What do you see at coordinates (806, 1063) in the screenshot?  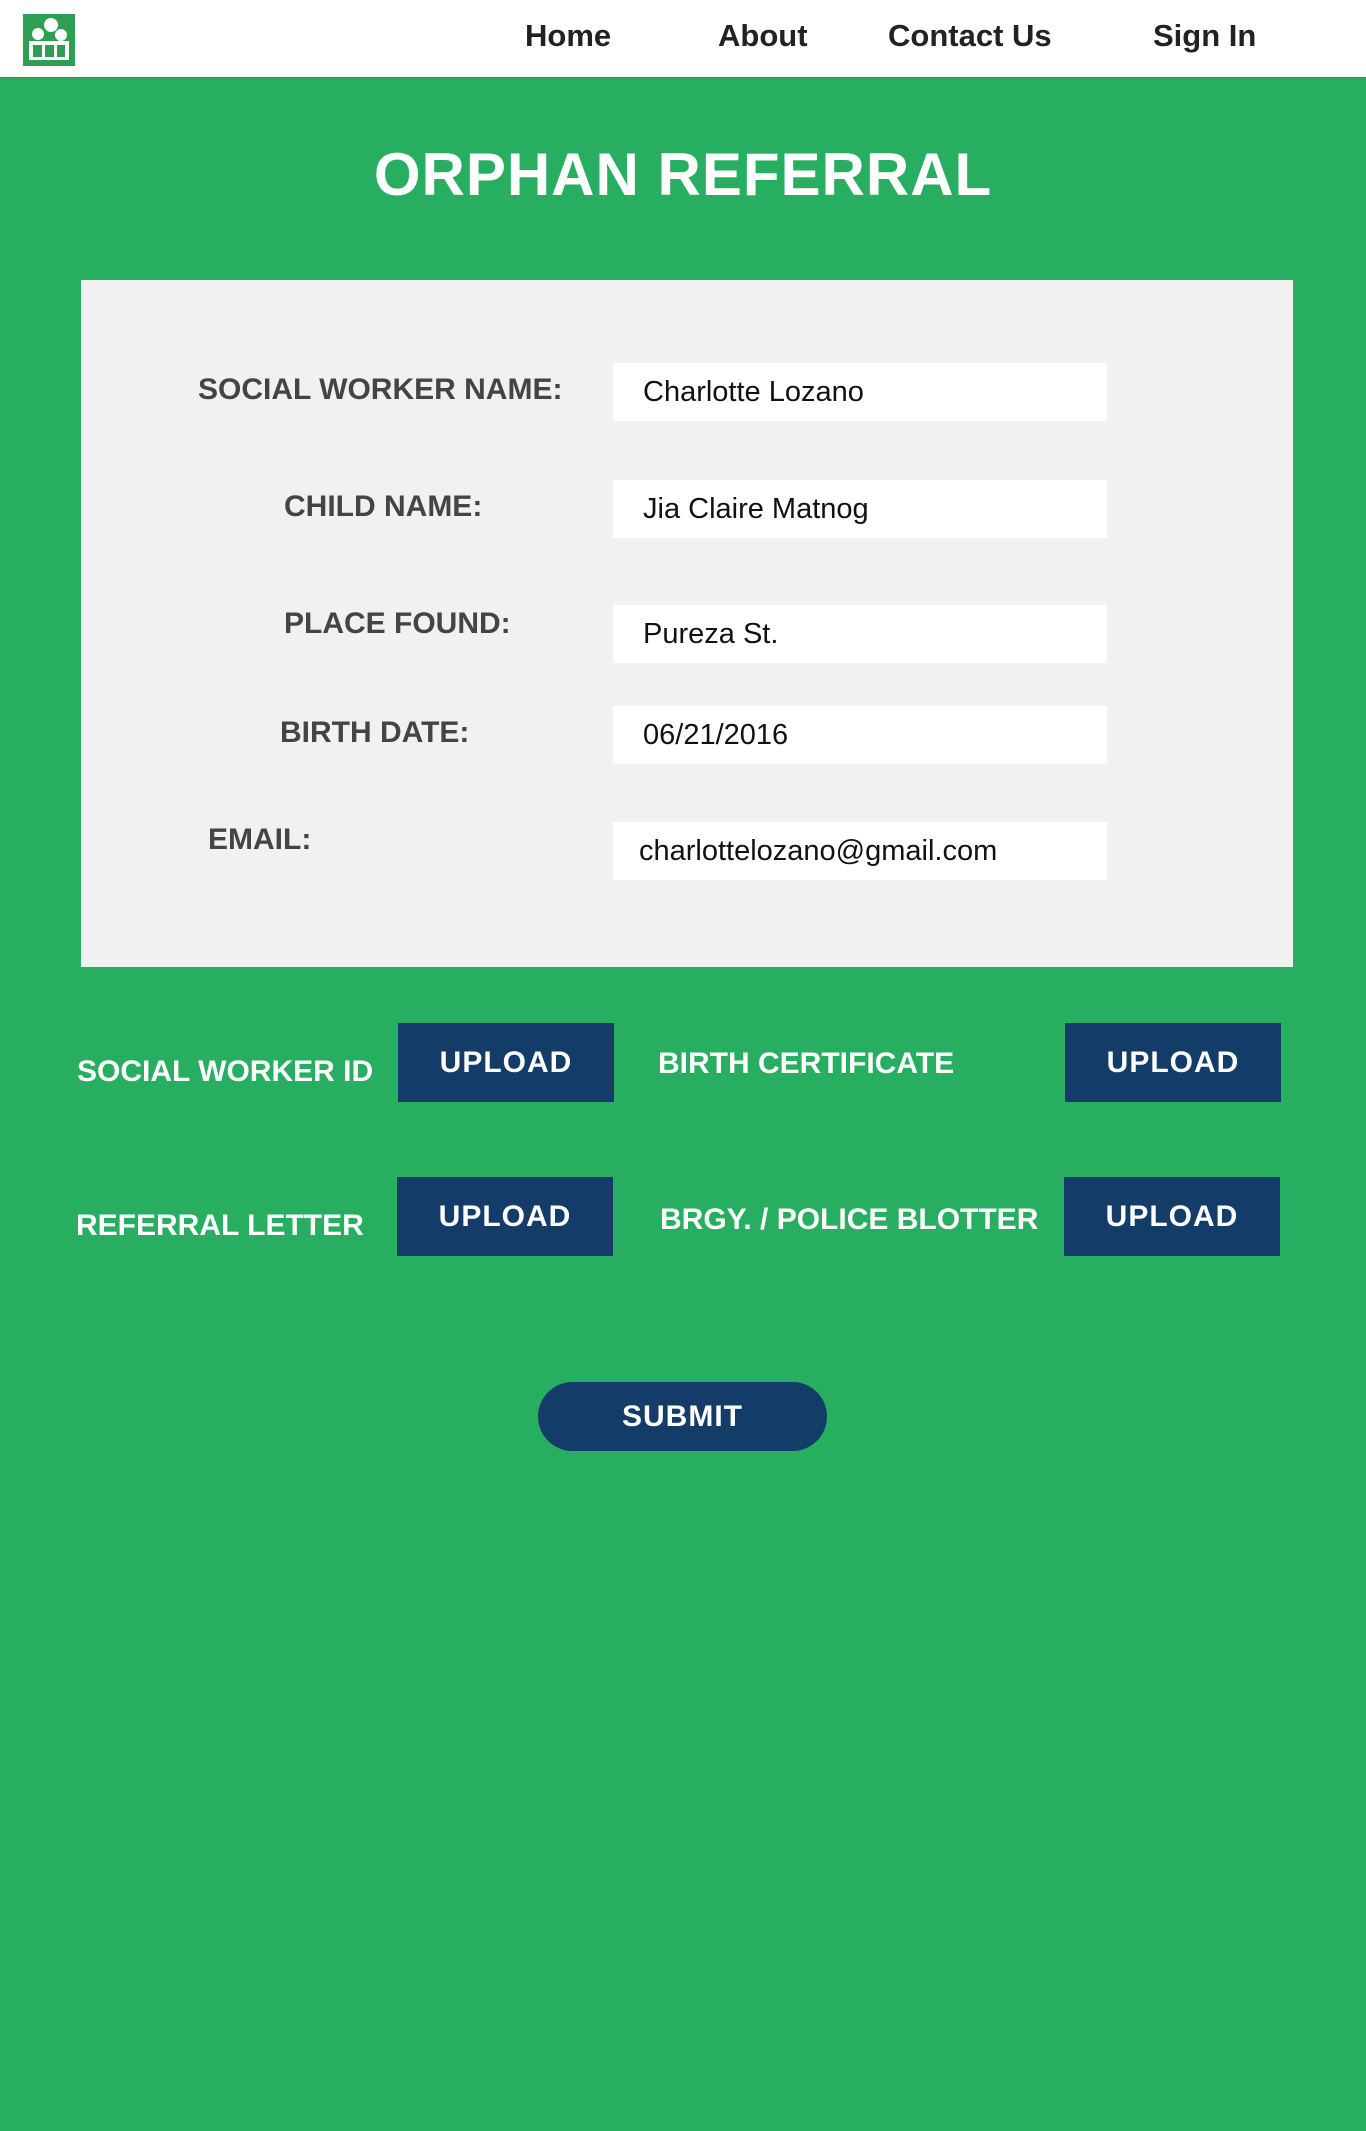 I see `birth-certificate-label: BIRTH CERTIFICATE` at bounding box center [806, 1063].